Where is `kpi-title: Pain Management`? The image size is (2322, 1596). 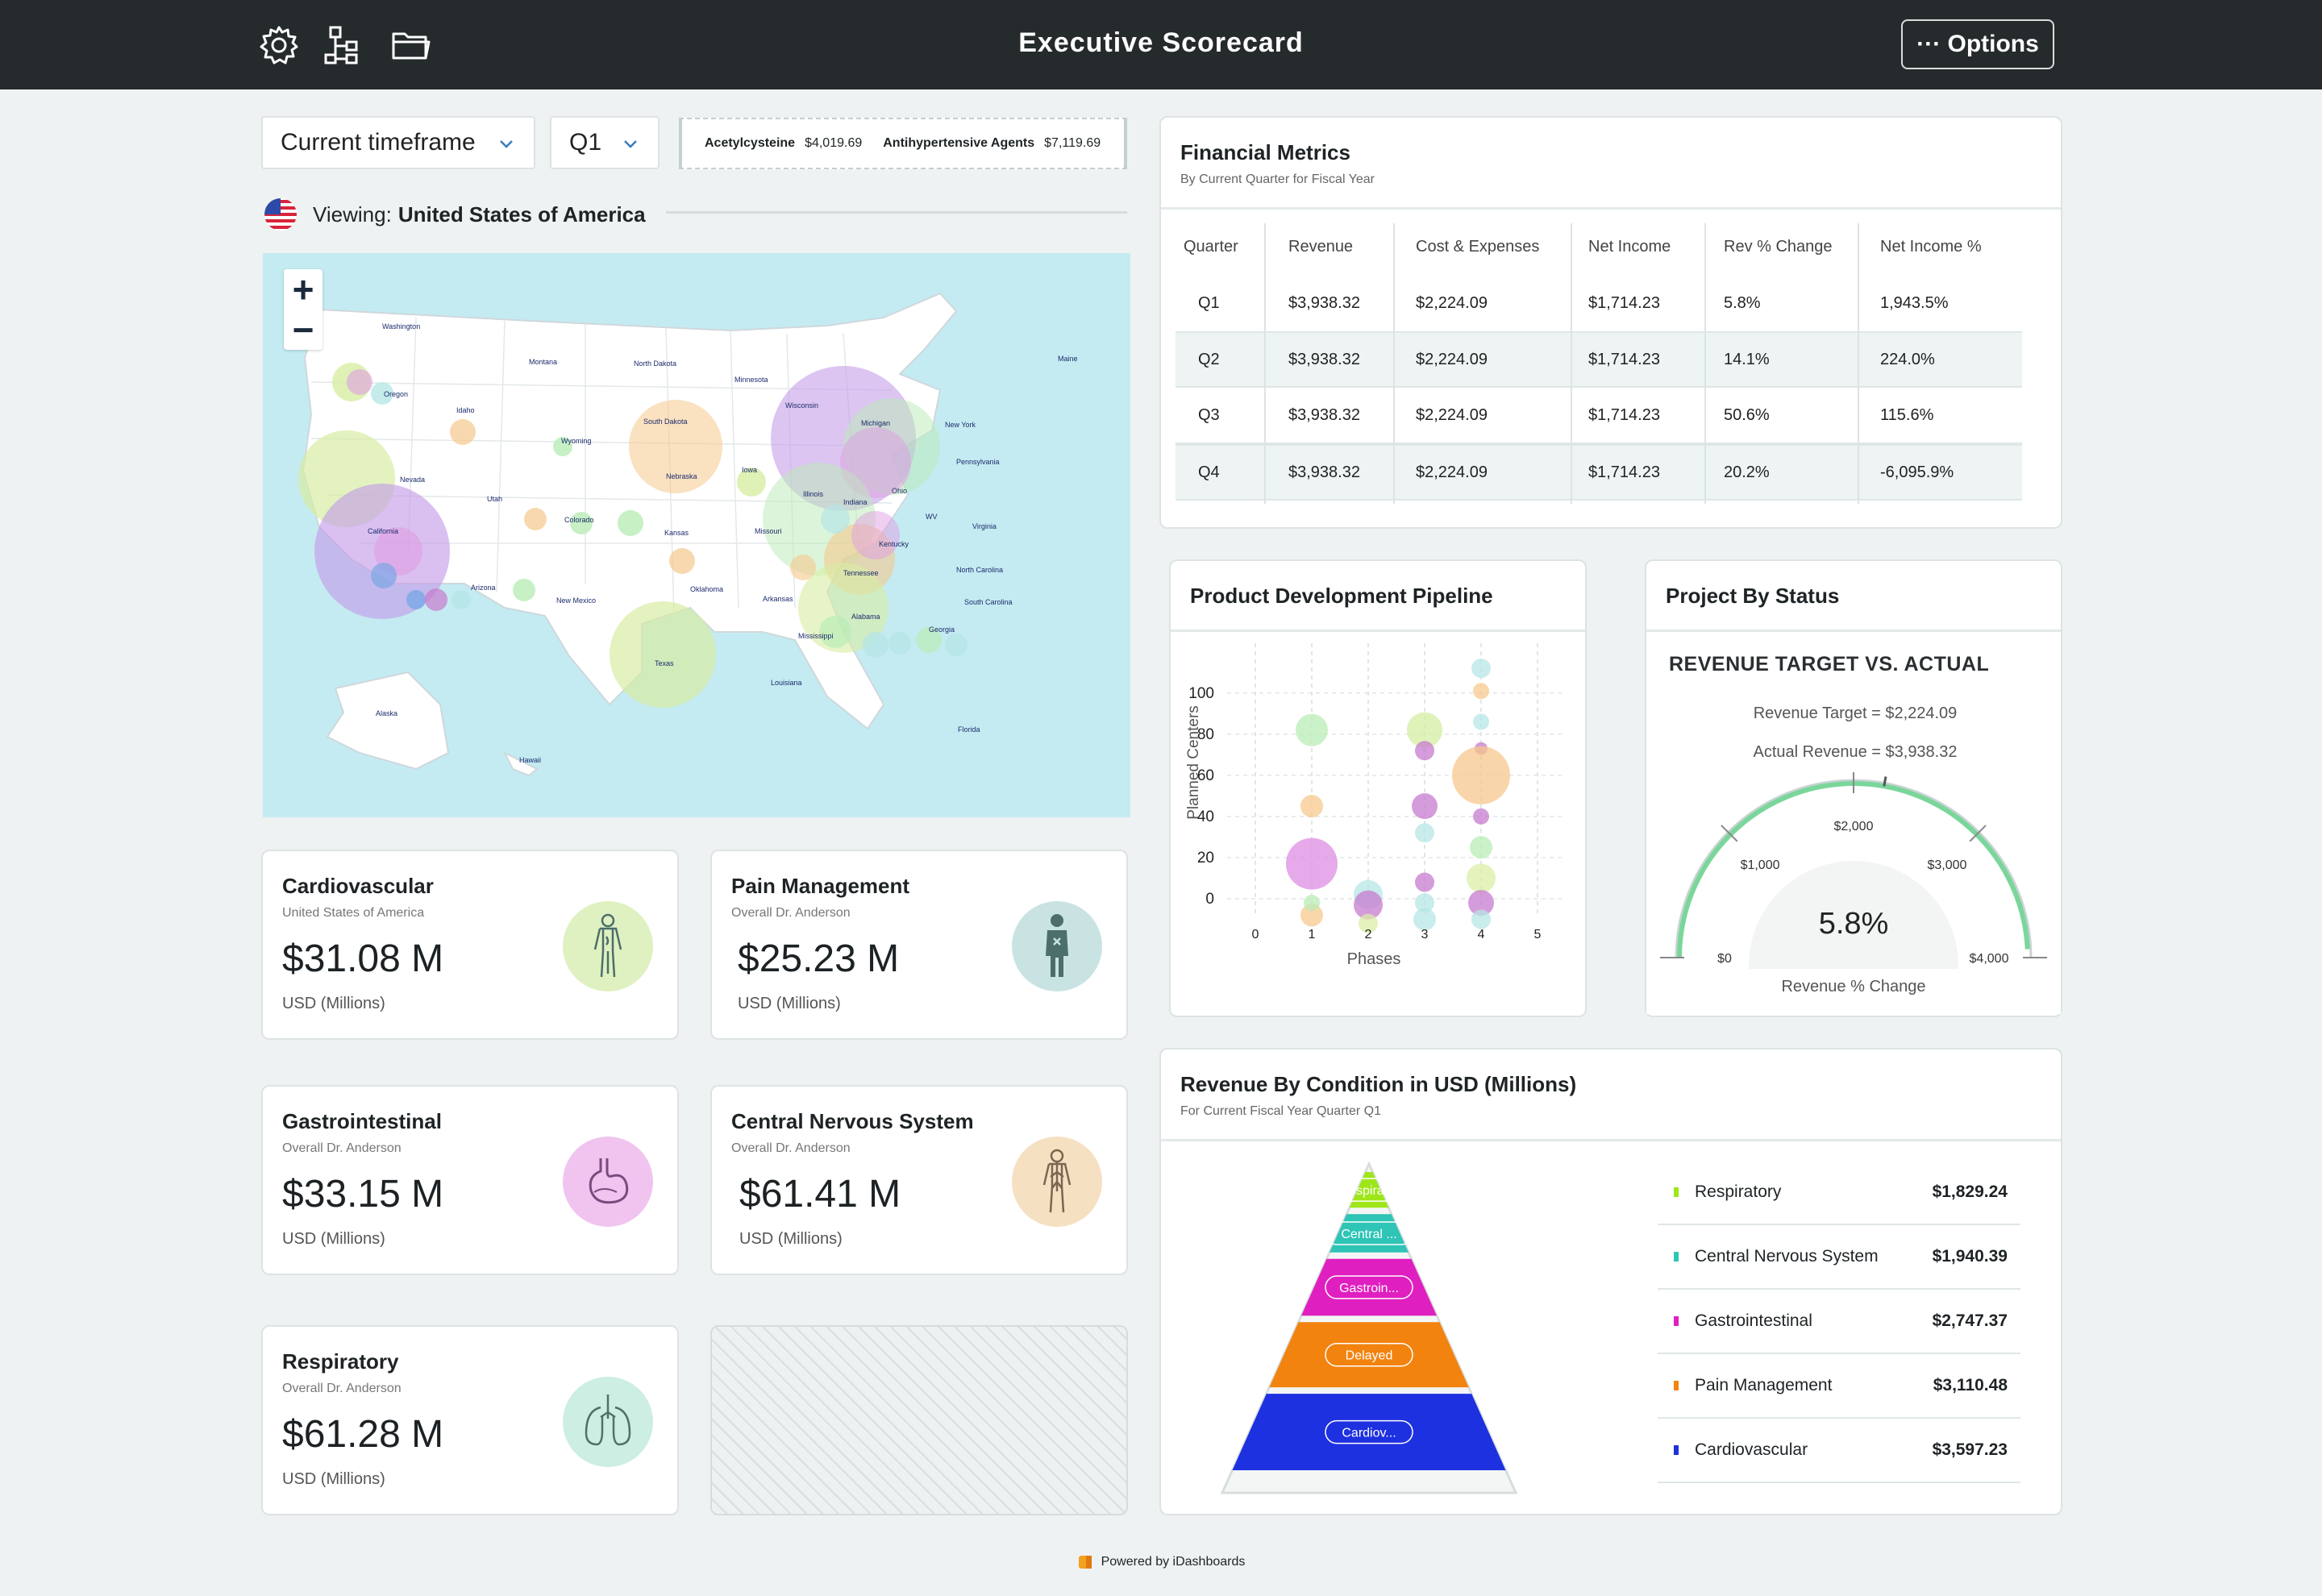 kpi-title: Pain Management is located at coordinates (820, 886).